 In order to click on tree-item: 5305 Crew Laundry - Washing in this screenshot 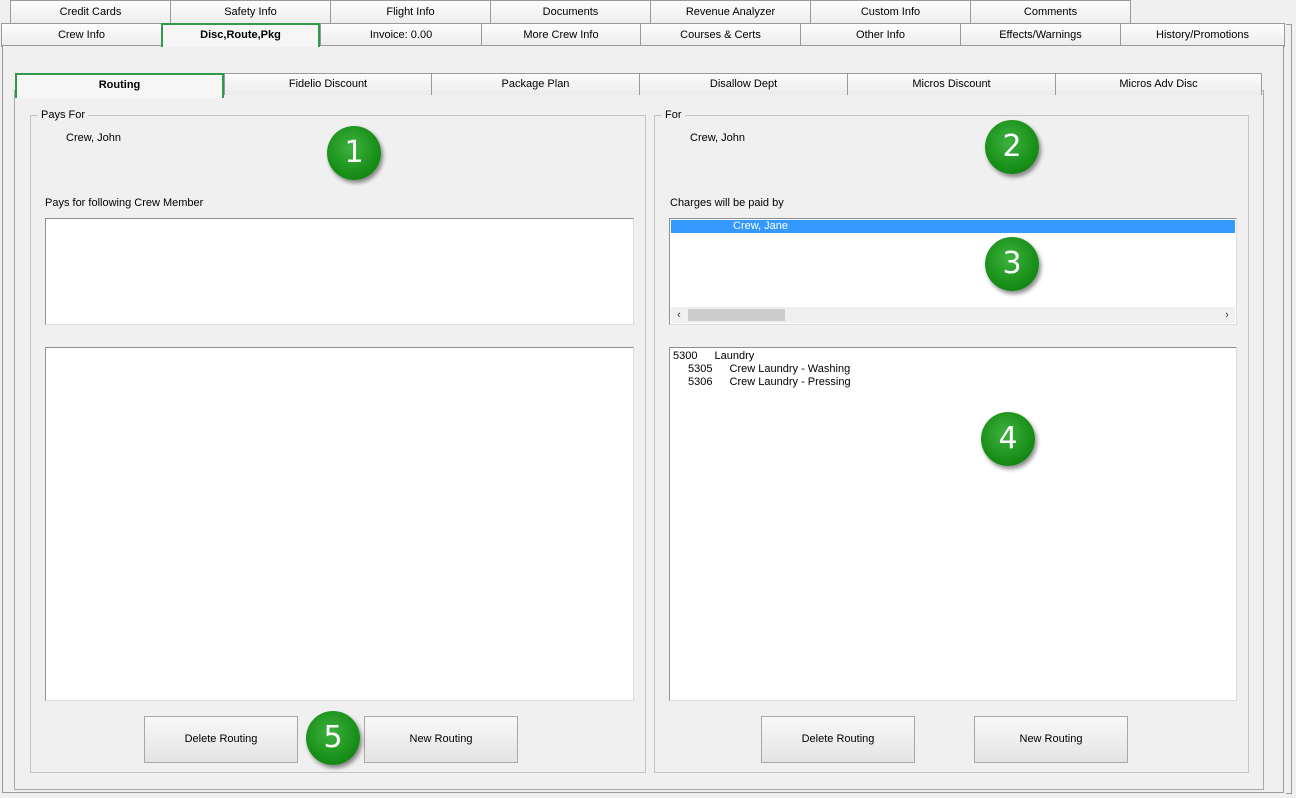, I will do `click(769, 369)`.